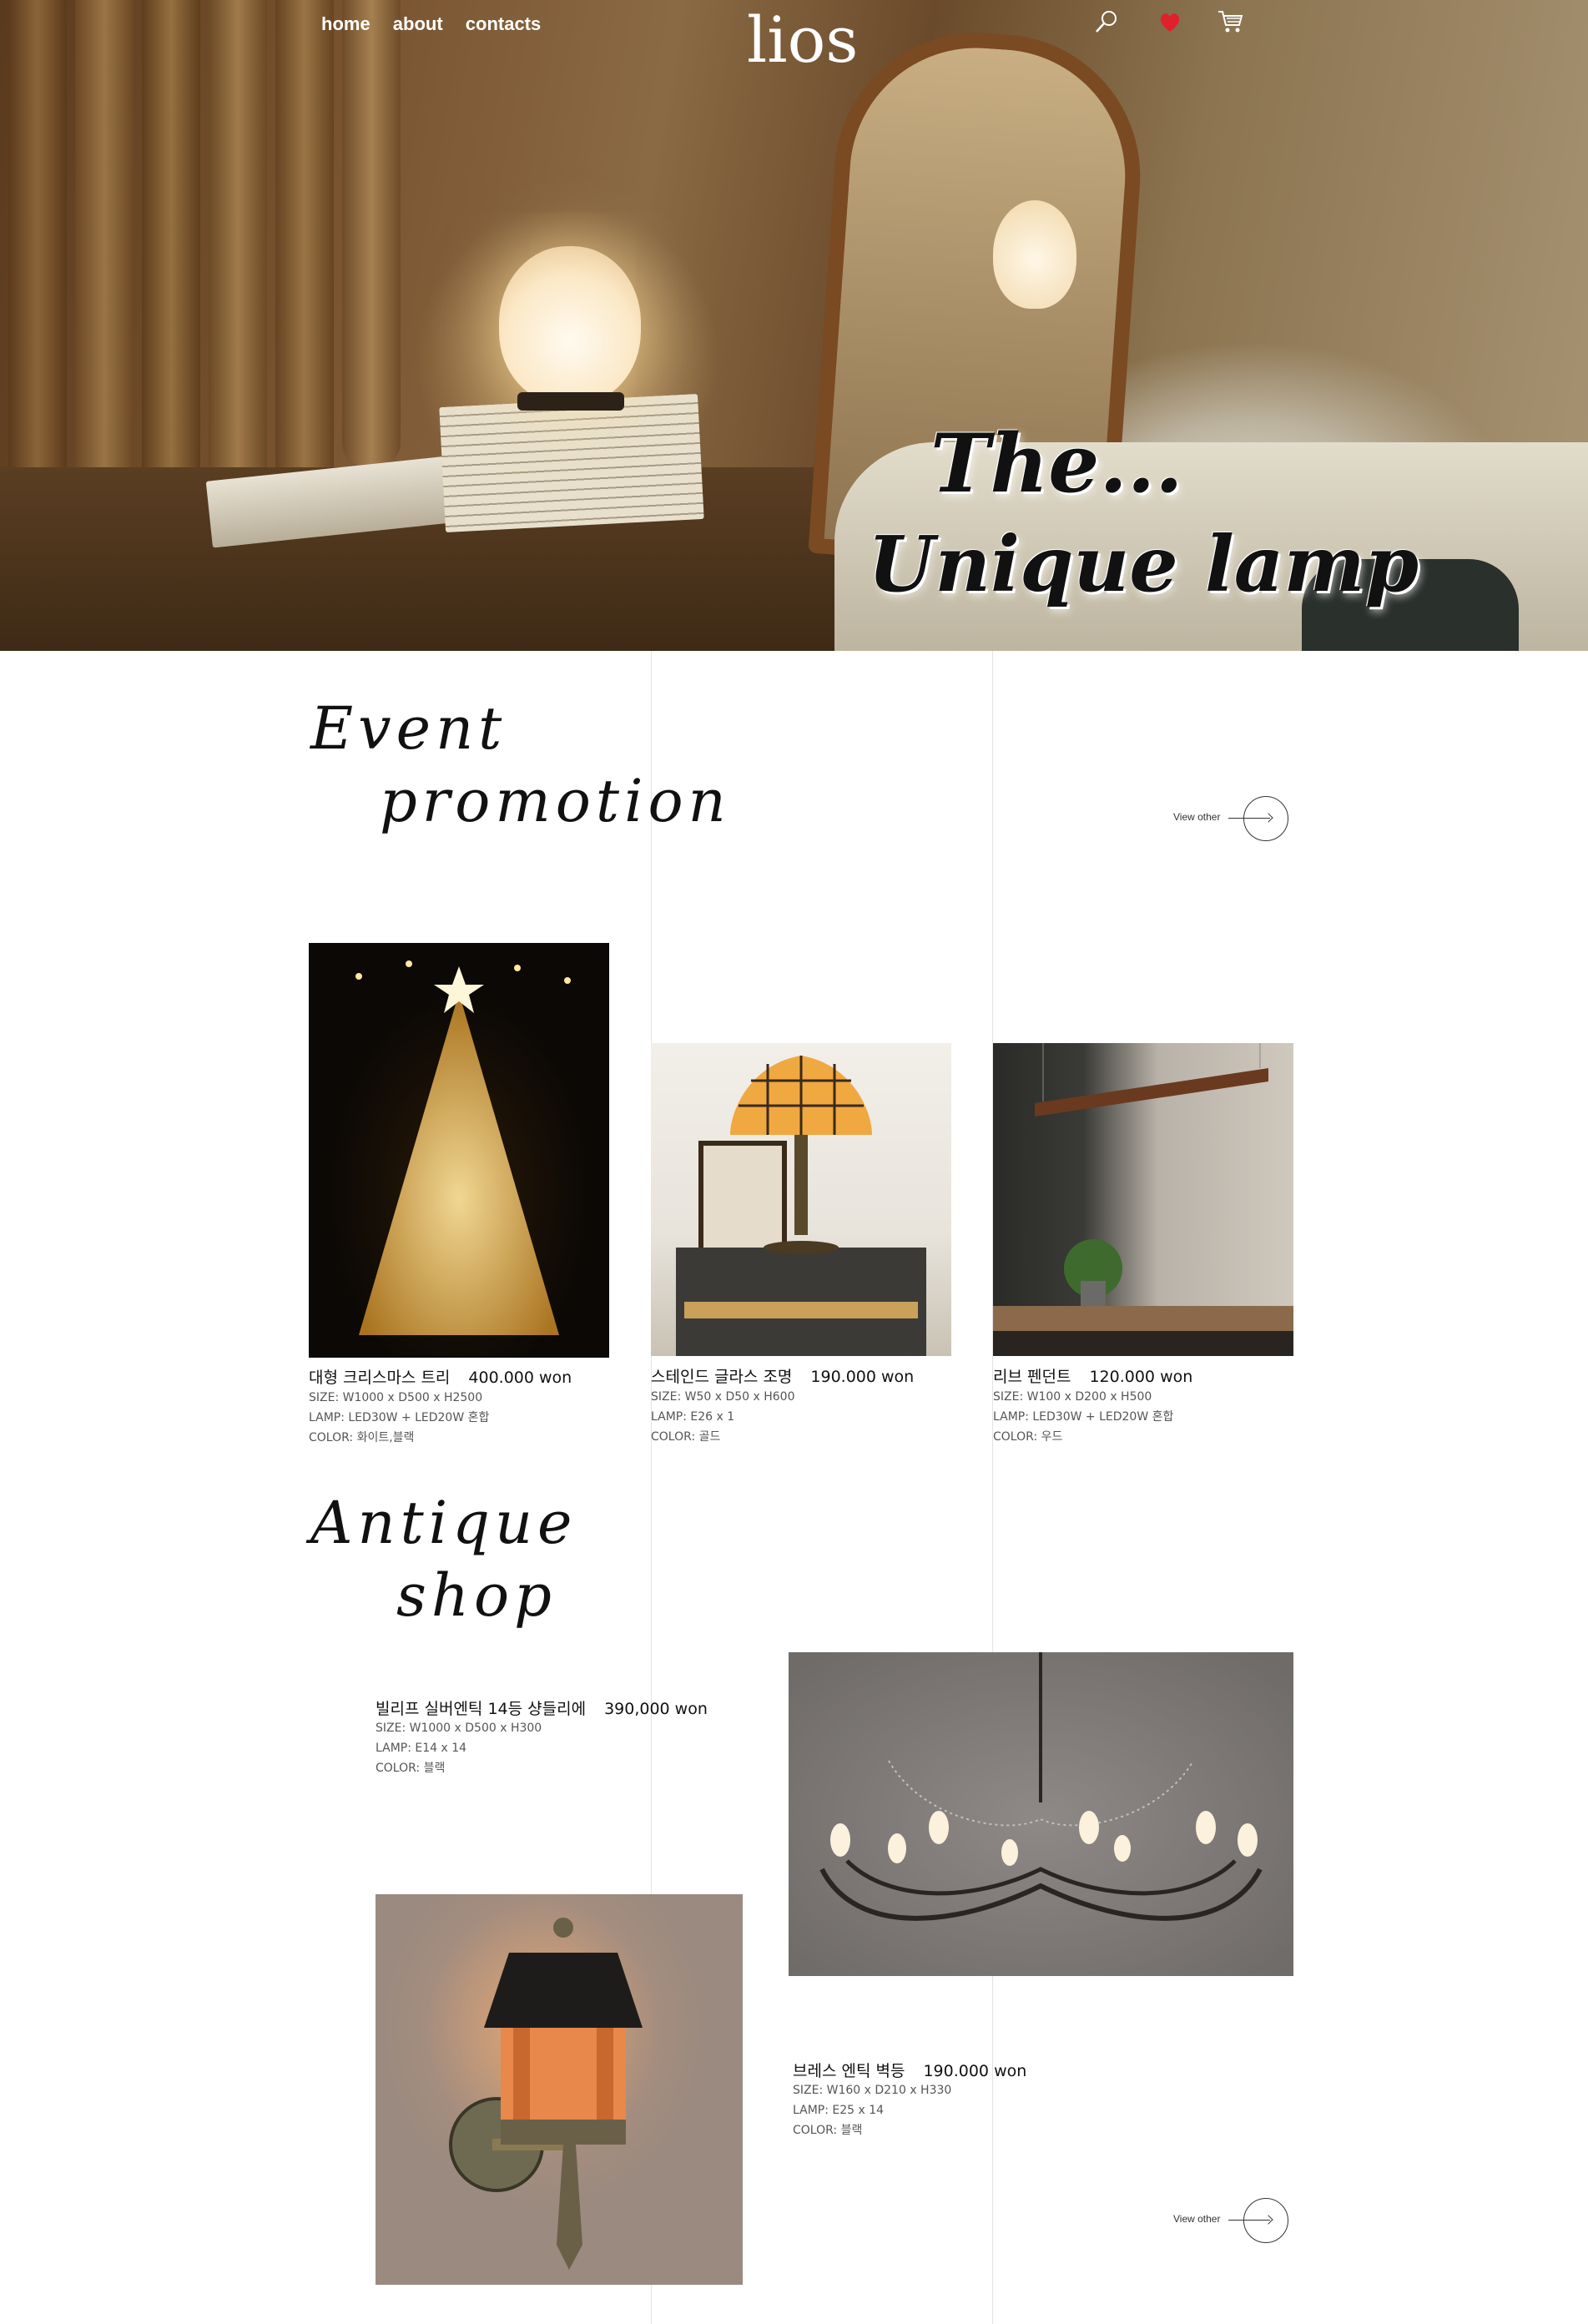  What do you see at coordinates (1106, 21) in the screenshot?
I see `search-icon` at bounding box center [1106, 21].